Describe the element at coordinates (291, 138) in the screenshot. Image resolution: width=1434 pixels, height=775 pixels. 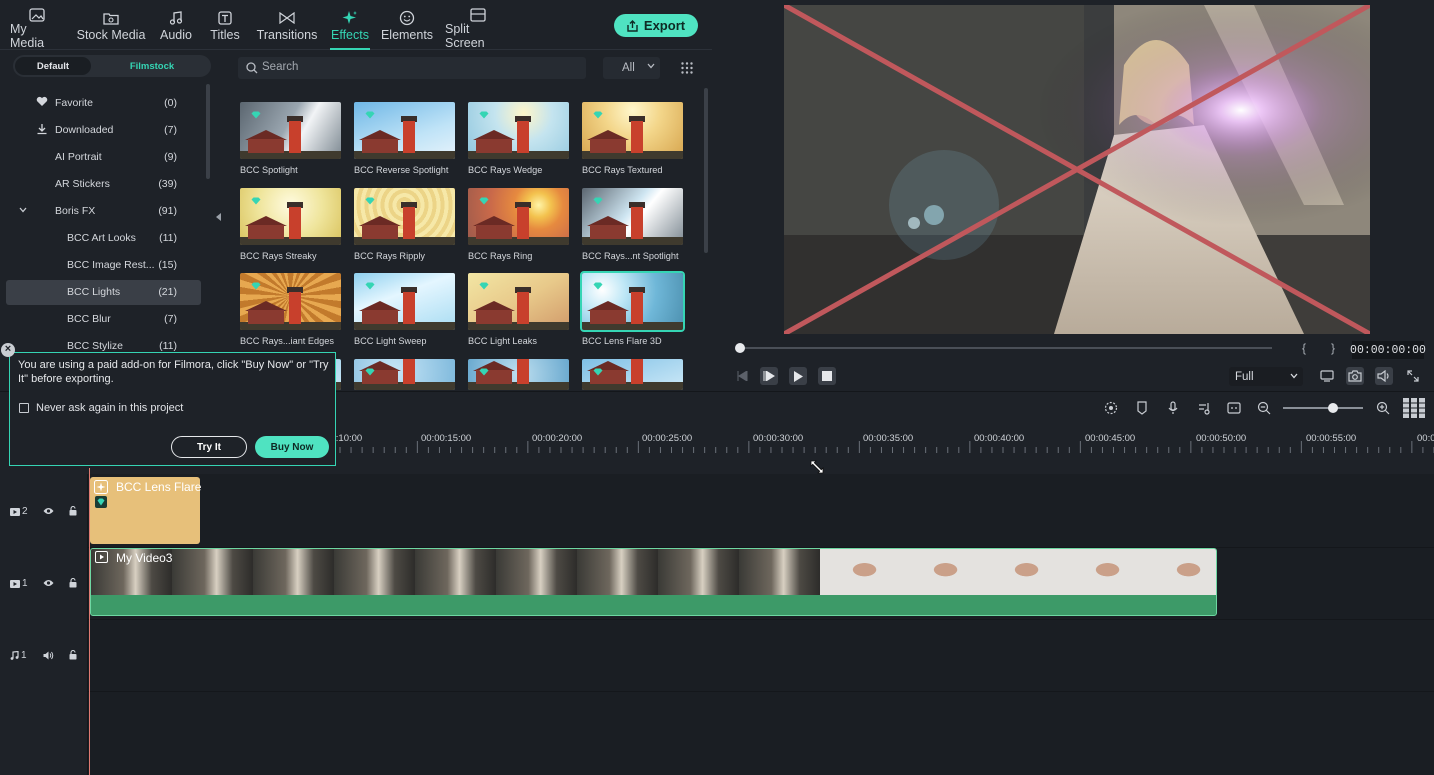
I see `effect-card: BCC Spotlight` at that location.